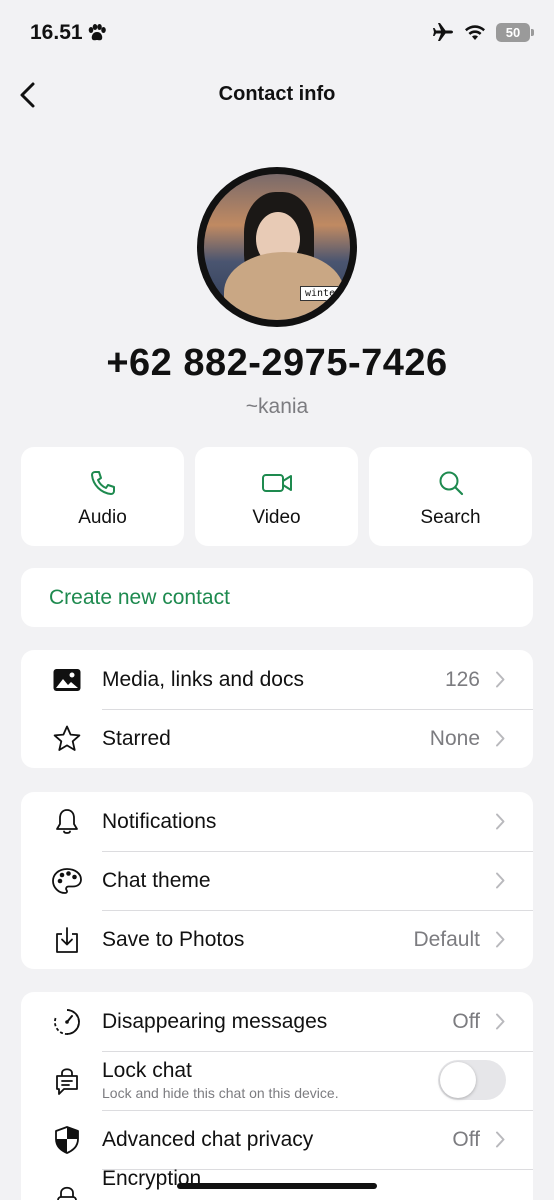 The height and width of the screenshot is (1200, 554). Describe the element at coordinates (67, 1081) in the screenshot. I see `lock-chat-icon` at that location.